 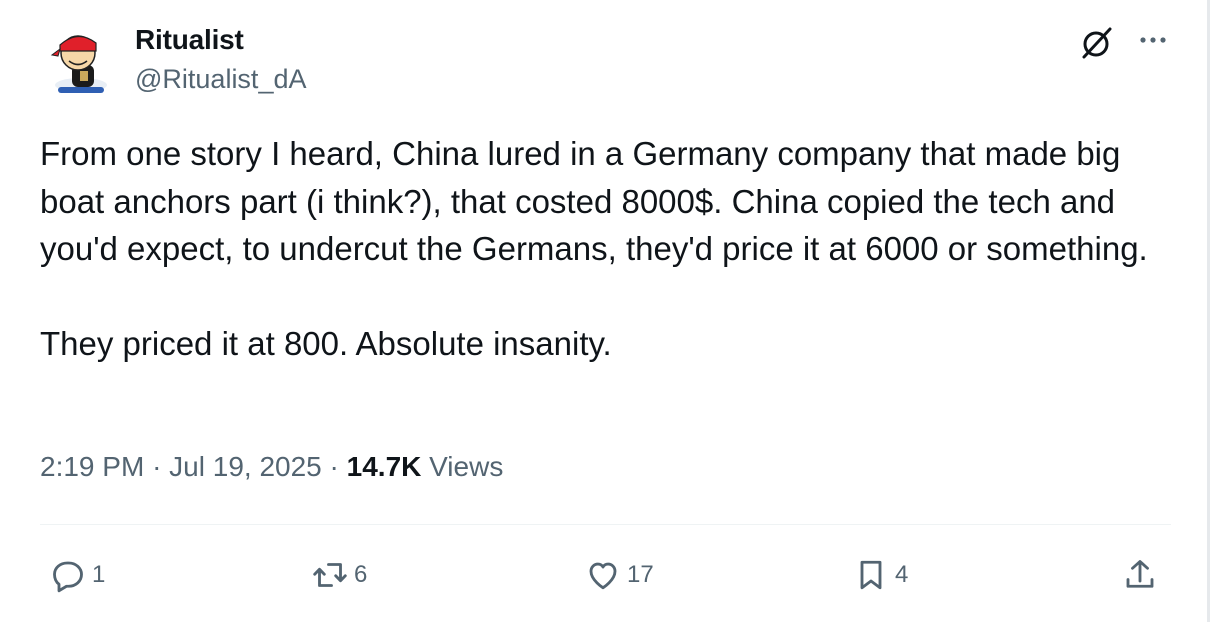 I want to click on avatar, so click(x=81, y=60).